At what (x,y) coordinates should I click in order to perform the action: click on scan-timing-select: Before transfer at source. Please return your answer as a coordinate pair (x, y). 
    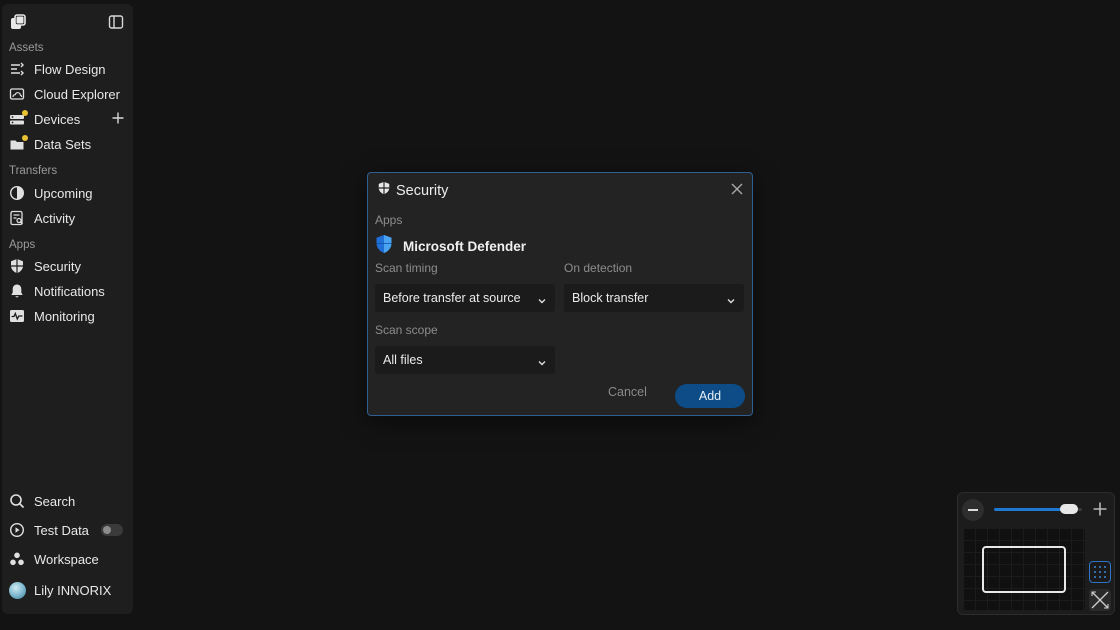
    Looking at the image, I should click on (465, 298).